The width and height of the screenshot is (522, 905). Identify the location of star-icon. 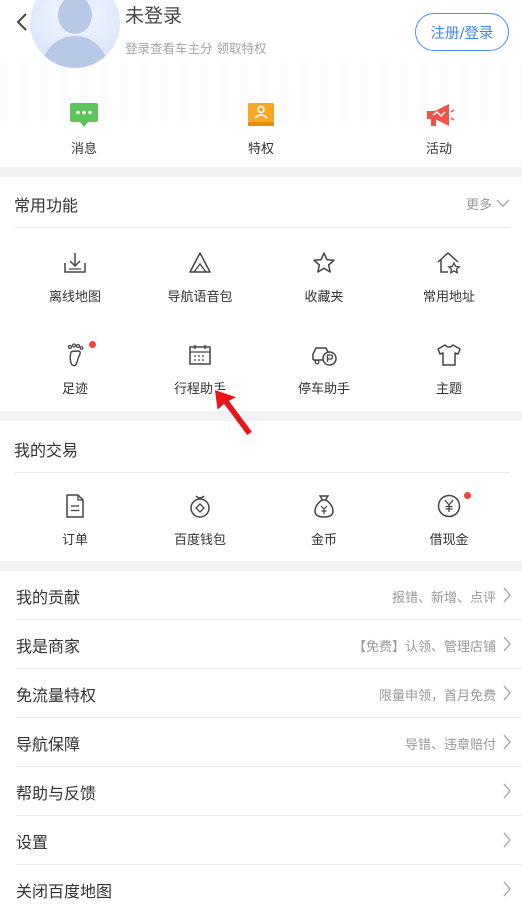
(324, 263).